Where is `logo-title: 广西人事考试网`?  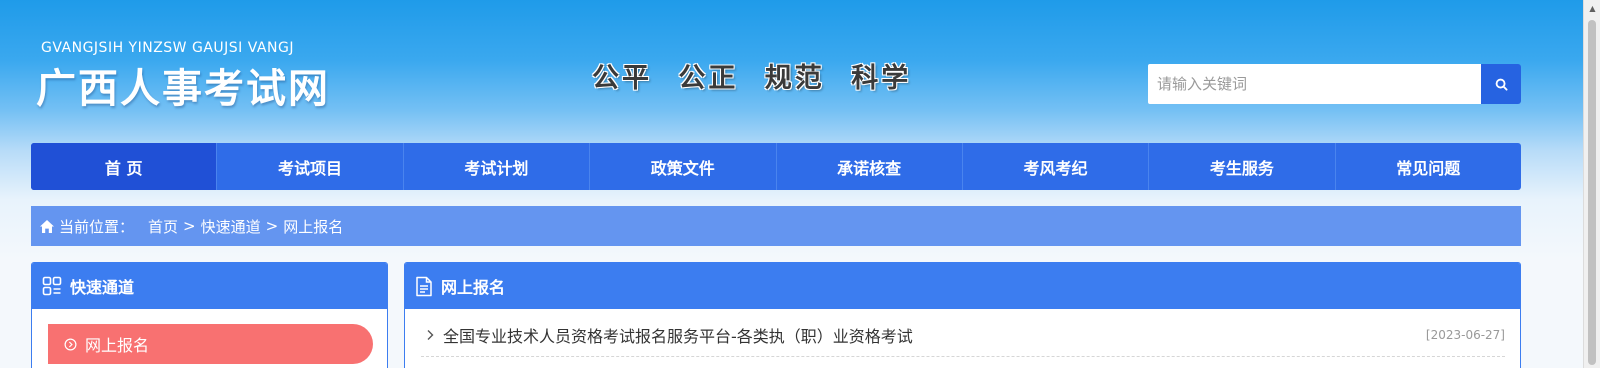 logo-title: 广西人事考试网 is located at coordinates (183, 85).